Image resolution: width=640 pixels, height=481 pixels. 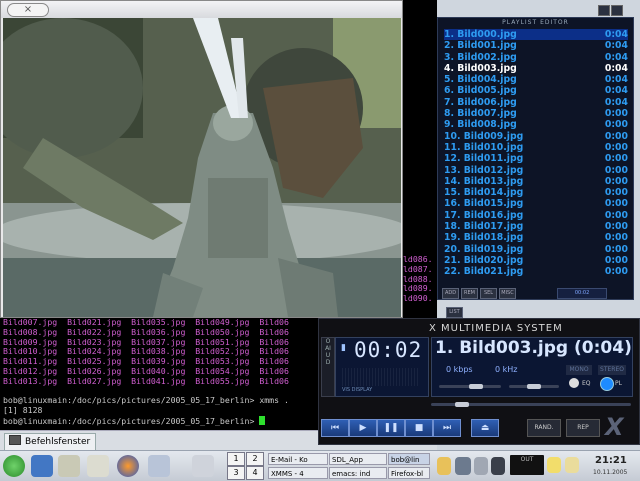 What do you see at coordinates (42, 466) in the screenshot?
I see `home-icon` at bounding box center [42, 466].